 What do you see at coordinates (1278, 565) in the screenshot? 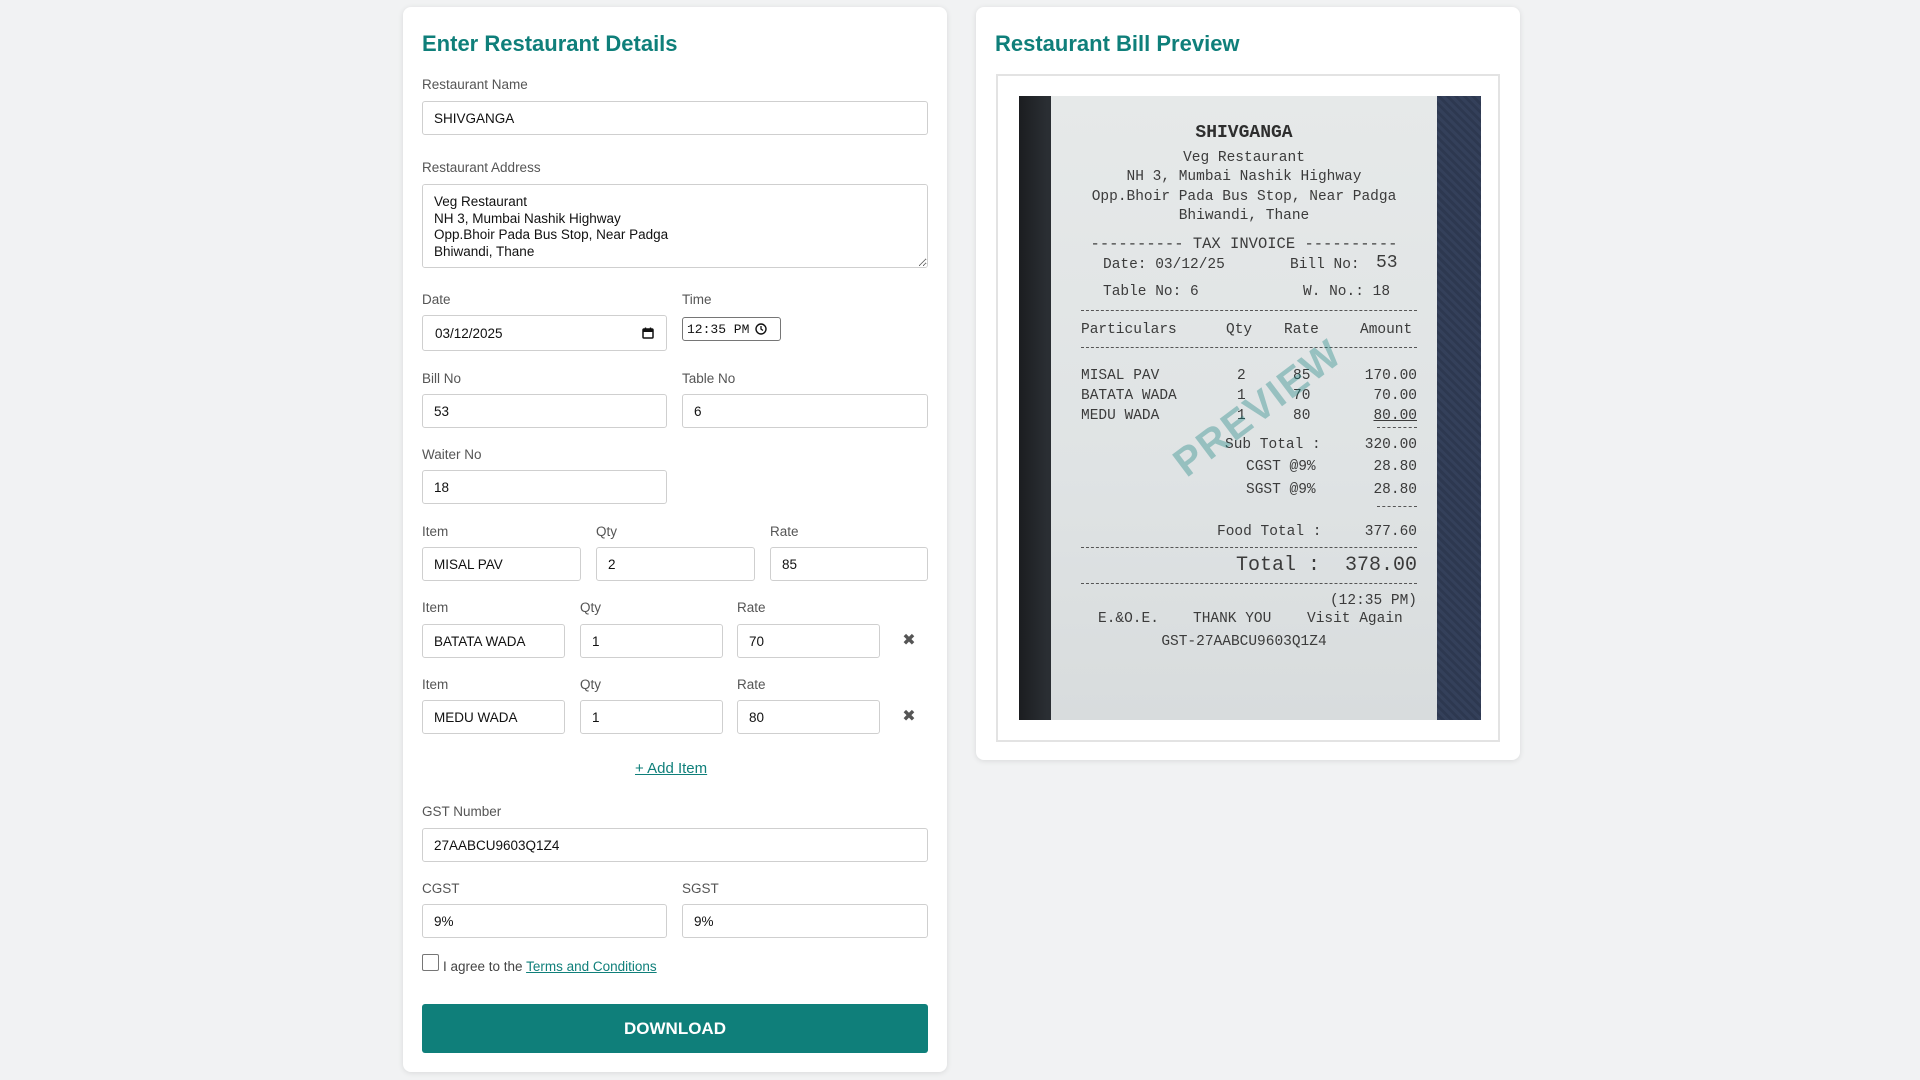
I see `receipt-total-label: Total :` at bounding box center [1278, 565].